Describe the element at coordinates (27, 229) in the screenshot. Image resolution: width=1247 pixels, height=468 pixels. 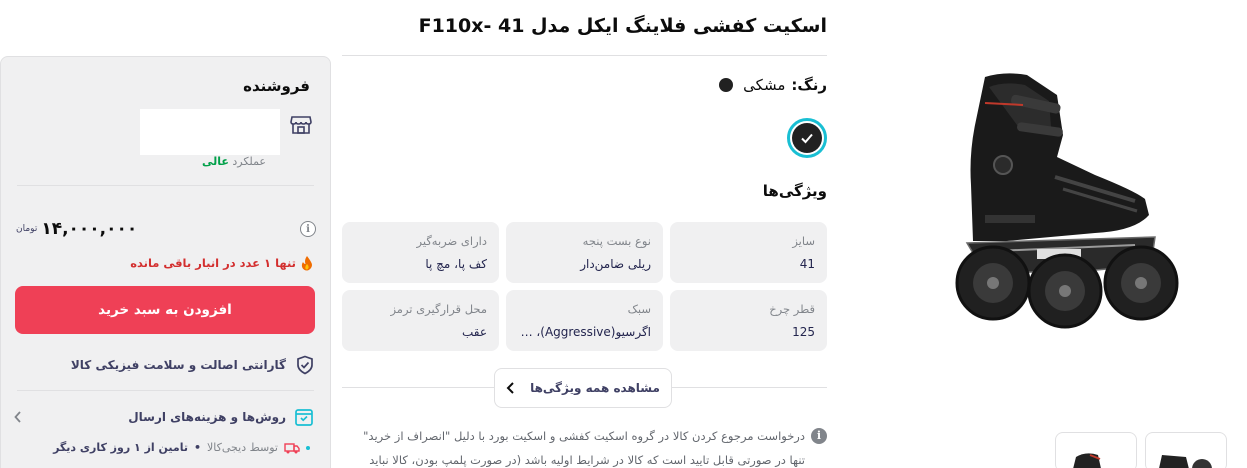
I see `currency: تومان` at that location.